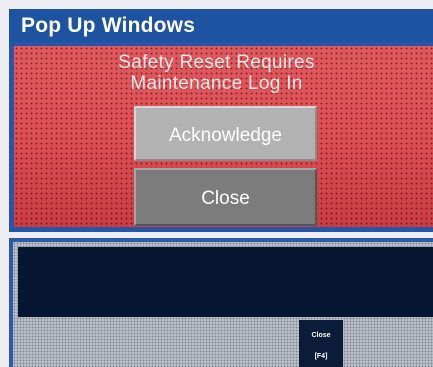  What do you see at coordinates (225, 197) in the screenshot?
I see `close-button: Close` at bounding box center [225, 197].